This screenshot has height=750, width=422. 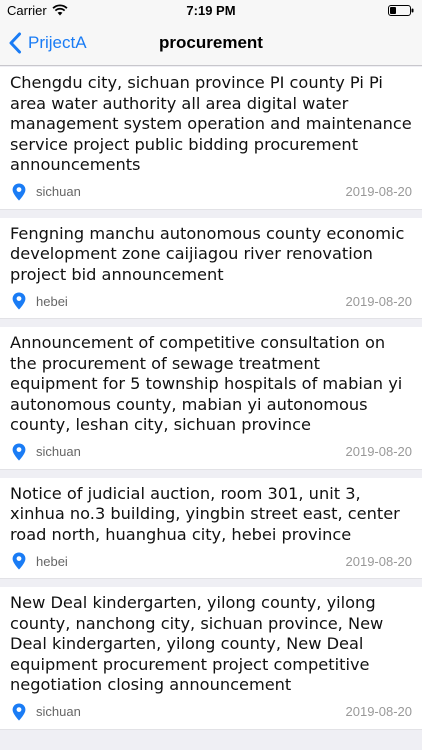 I want to click on status-bar: Carrier 7:19 PM, so click(x=211, y=10).